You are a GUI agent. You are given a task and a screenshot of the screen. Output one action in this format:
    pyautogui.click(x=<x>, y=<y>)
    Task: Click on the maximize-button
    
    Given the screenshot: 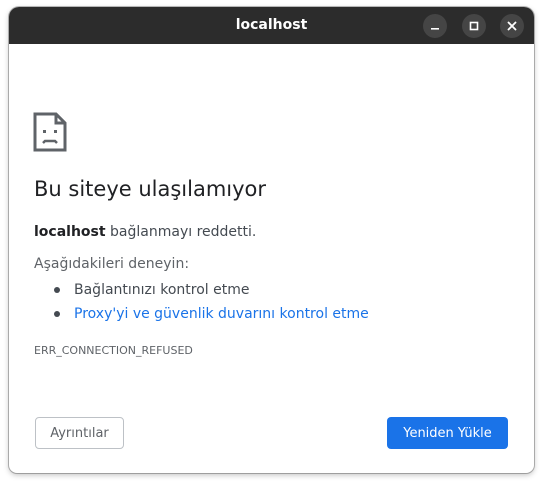 What is the action you would take?
    pyautogui.click(x=474, y=26)
    